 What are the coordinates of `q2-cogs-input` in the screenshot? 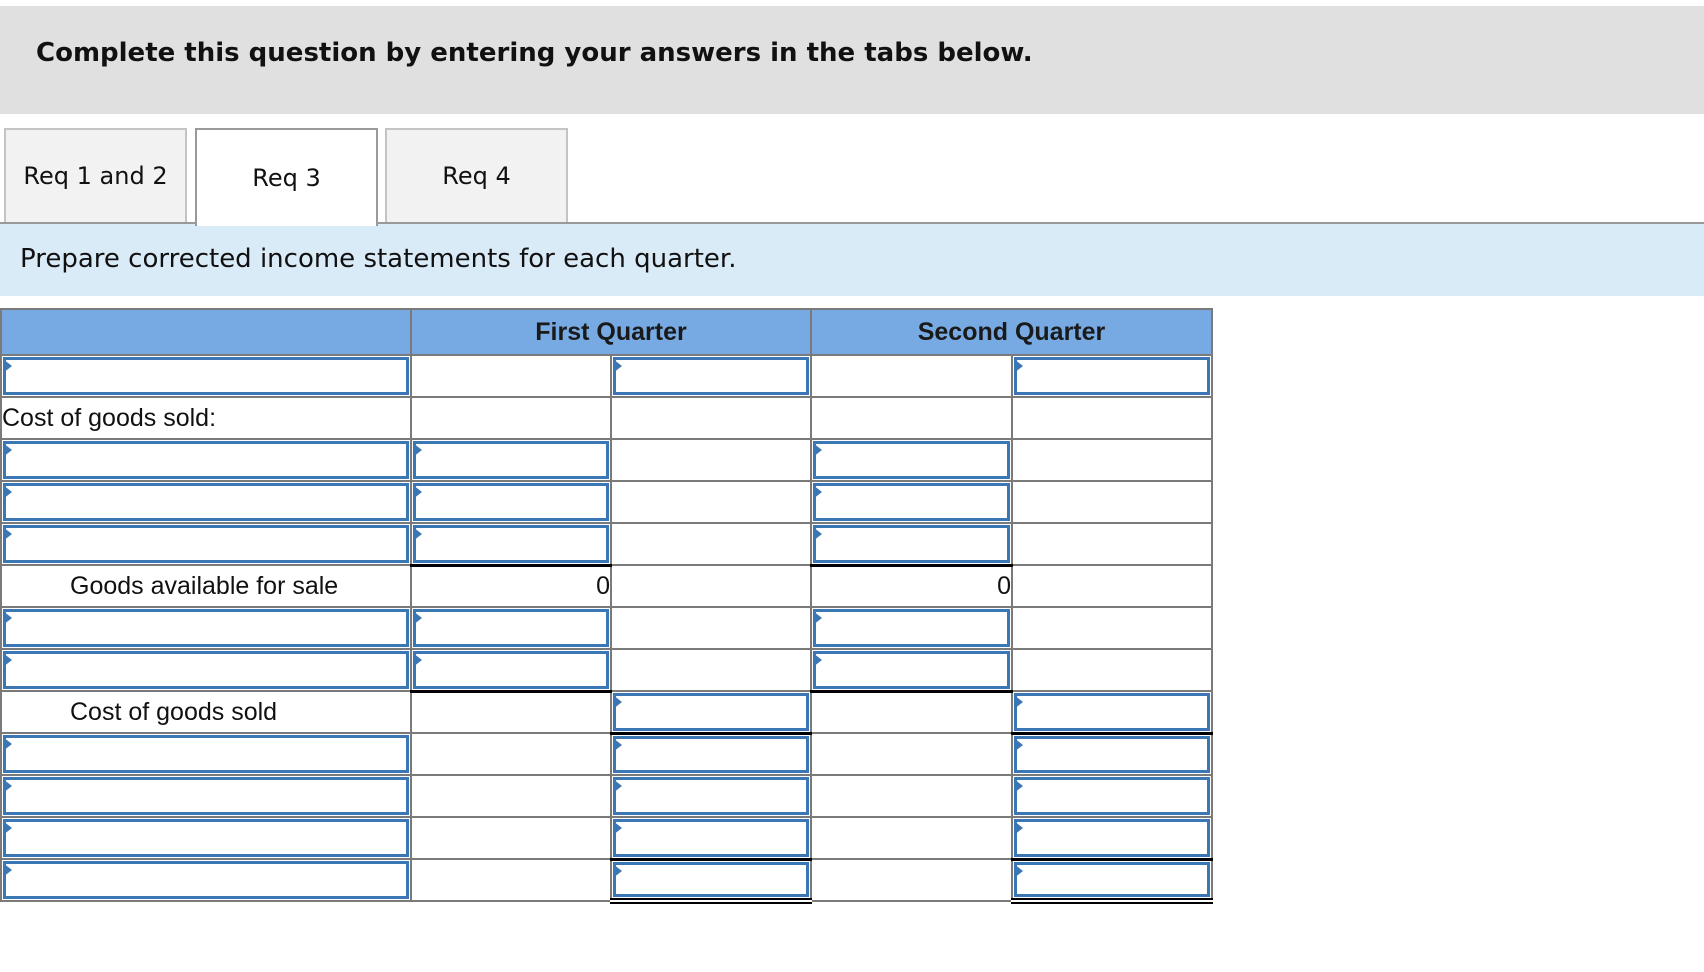 It's located at (1112, 712).